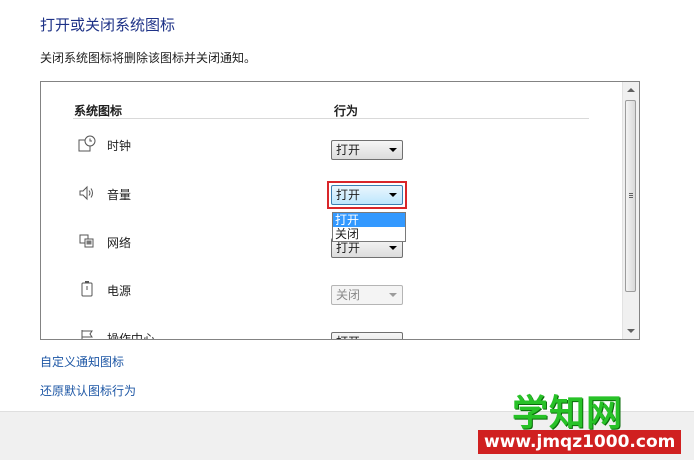 The image size is (694, 460). Describe the element at coordinates (348, 295) in the screenshot. I see `select-value: 关闭` at that location.